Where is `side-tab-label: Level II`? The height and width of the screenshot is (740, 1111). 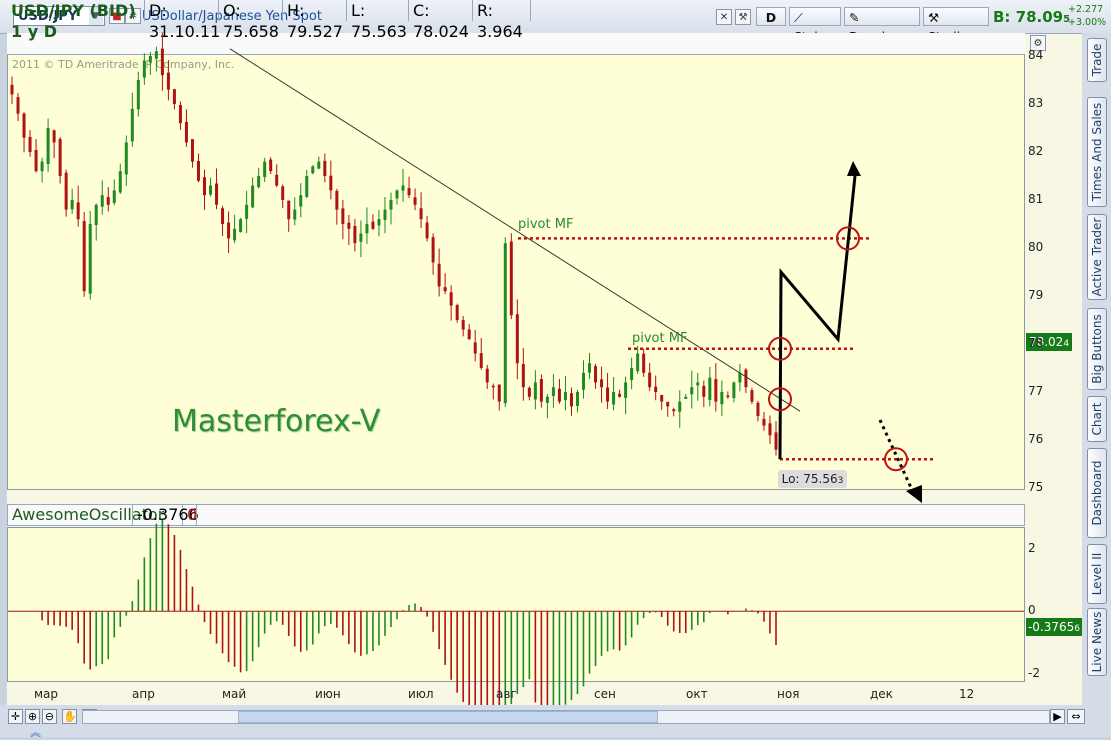 side-tab-label: Level II is located at coordinates (1097, 574).